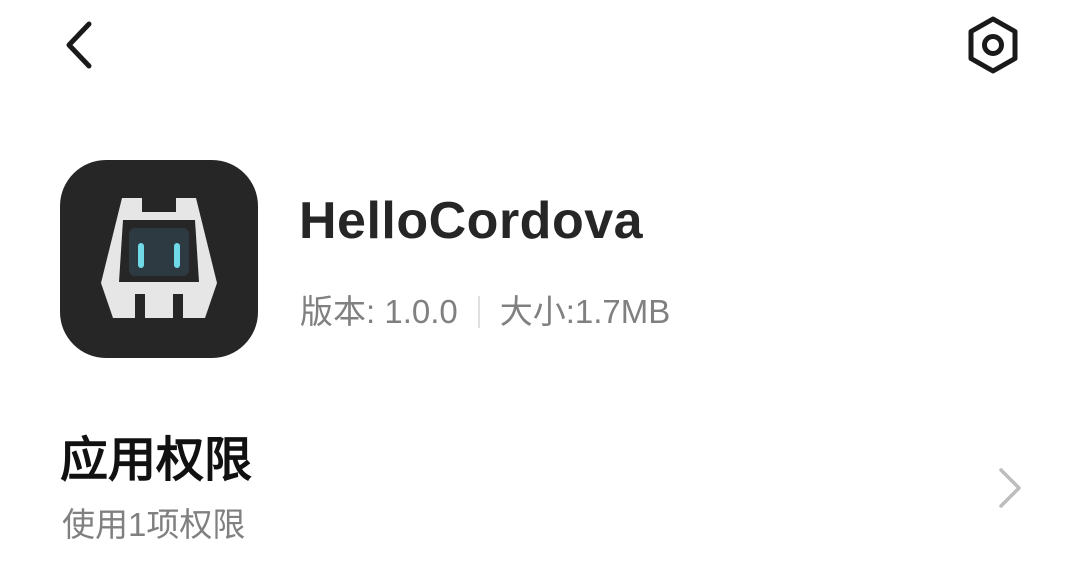 The height and width of the screenshot is (585, 1080). I want to click on settings-button, so click(993, 45).